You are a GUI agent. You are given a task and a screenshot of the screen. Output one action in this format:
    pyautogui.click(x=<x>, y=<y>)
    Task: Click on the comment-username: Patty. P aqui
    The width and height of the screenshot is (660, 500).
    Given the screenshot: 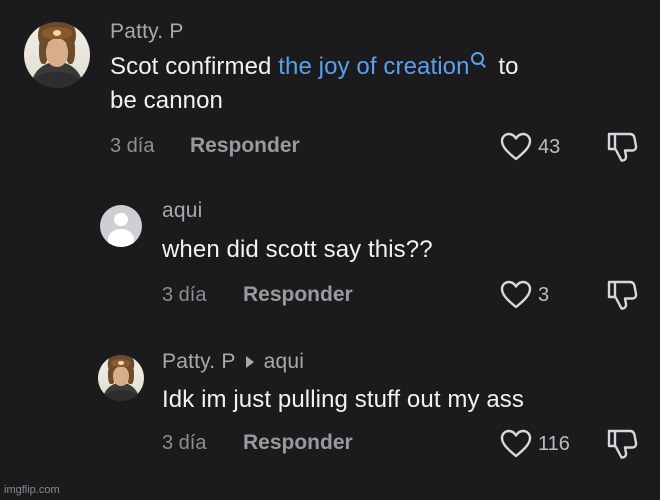 What is the action you would take?
    pyautogui.click(x=233, y=362)
    